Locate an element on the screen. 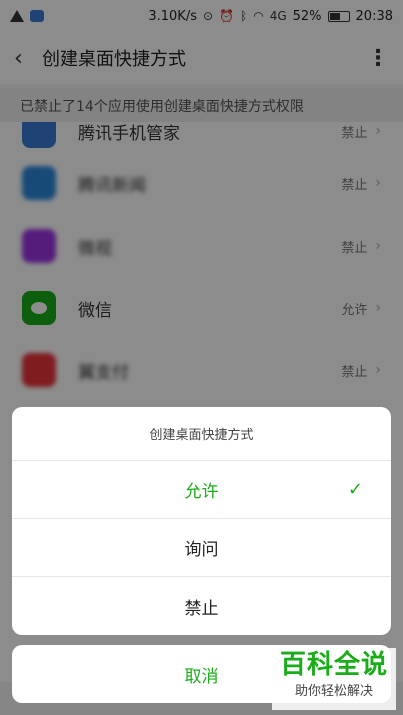  option-label: 询问 is located at coordinates (201, 550).